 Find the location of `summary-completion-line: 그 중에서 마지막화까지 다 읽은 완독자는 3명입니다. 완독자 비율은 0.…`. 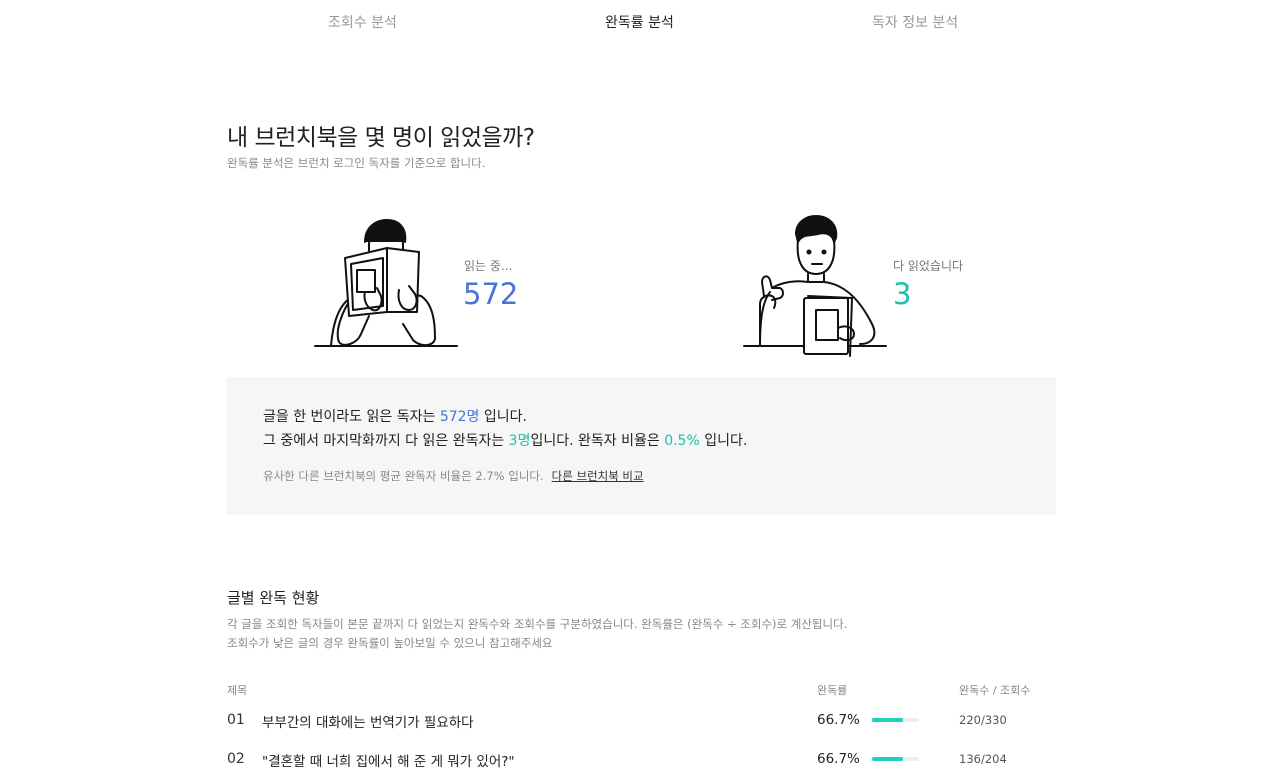

summary-completion-line: 그 중에서 마지막화까지 다 읽은 완독자는 3명입니다. 완독자 비율은 0.… is located at coordinates (505, 440).